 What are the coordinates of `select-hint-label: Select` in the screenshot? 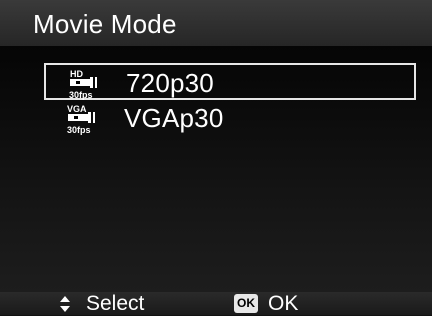 It's located at (115, 303).